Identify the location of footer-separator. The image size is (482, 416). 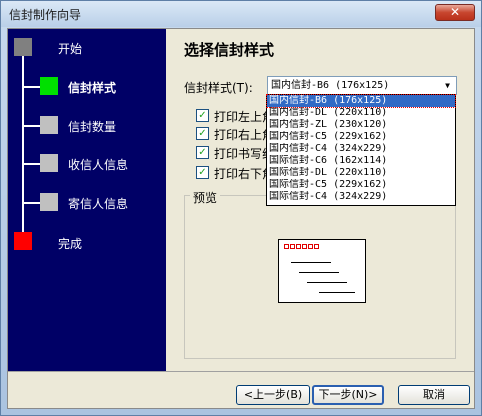
(241, 371).